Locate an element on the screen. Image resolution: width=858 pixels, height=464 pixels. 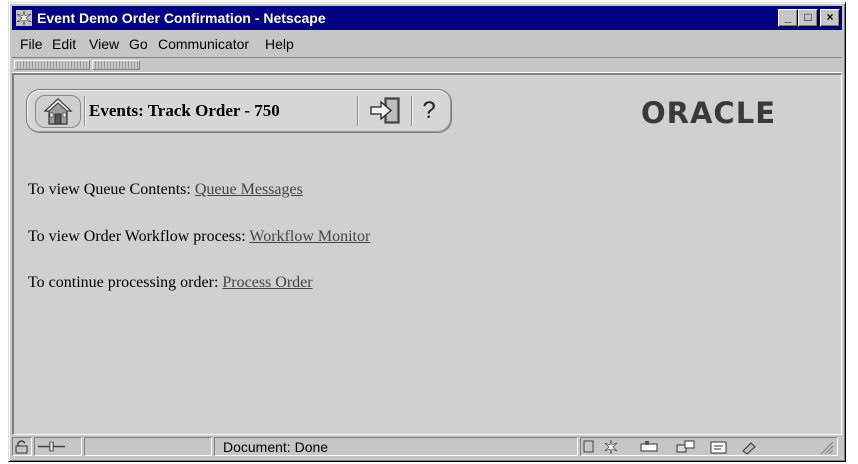
security-icon is located at coordinates (21, 447).